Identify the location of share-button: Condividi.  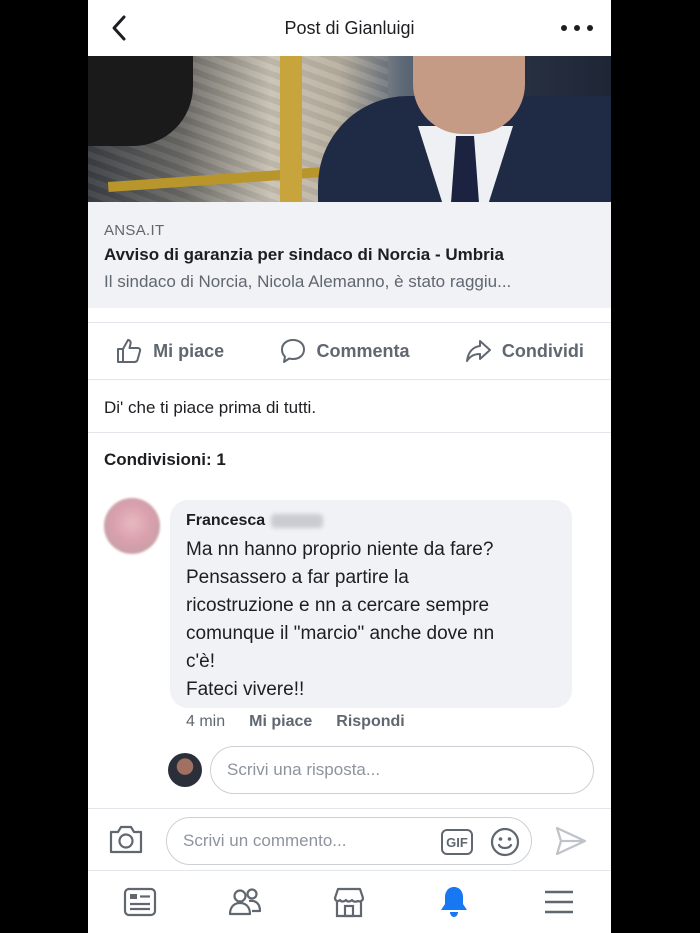
(524, 351).